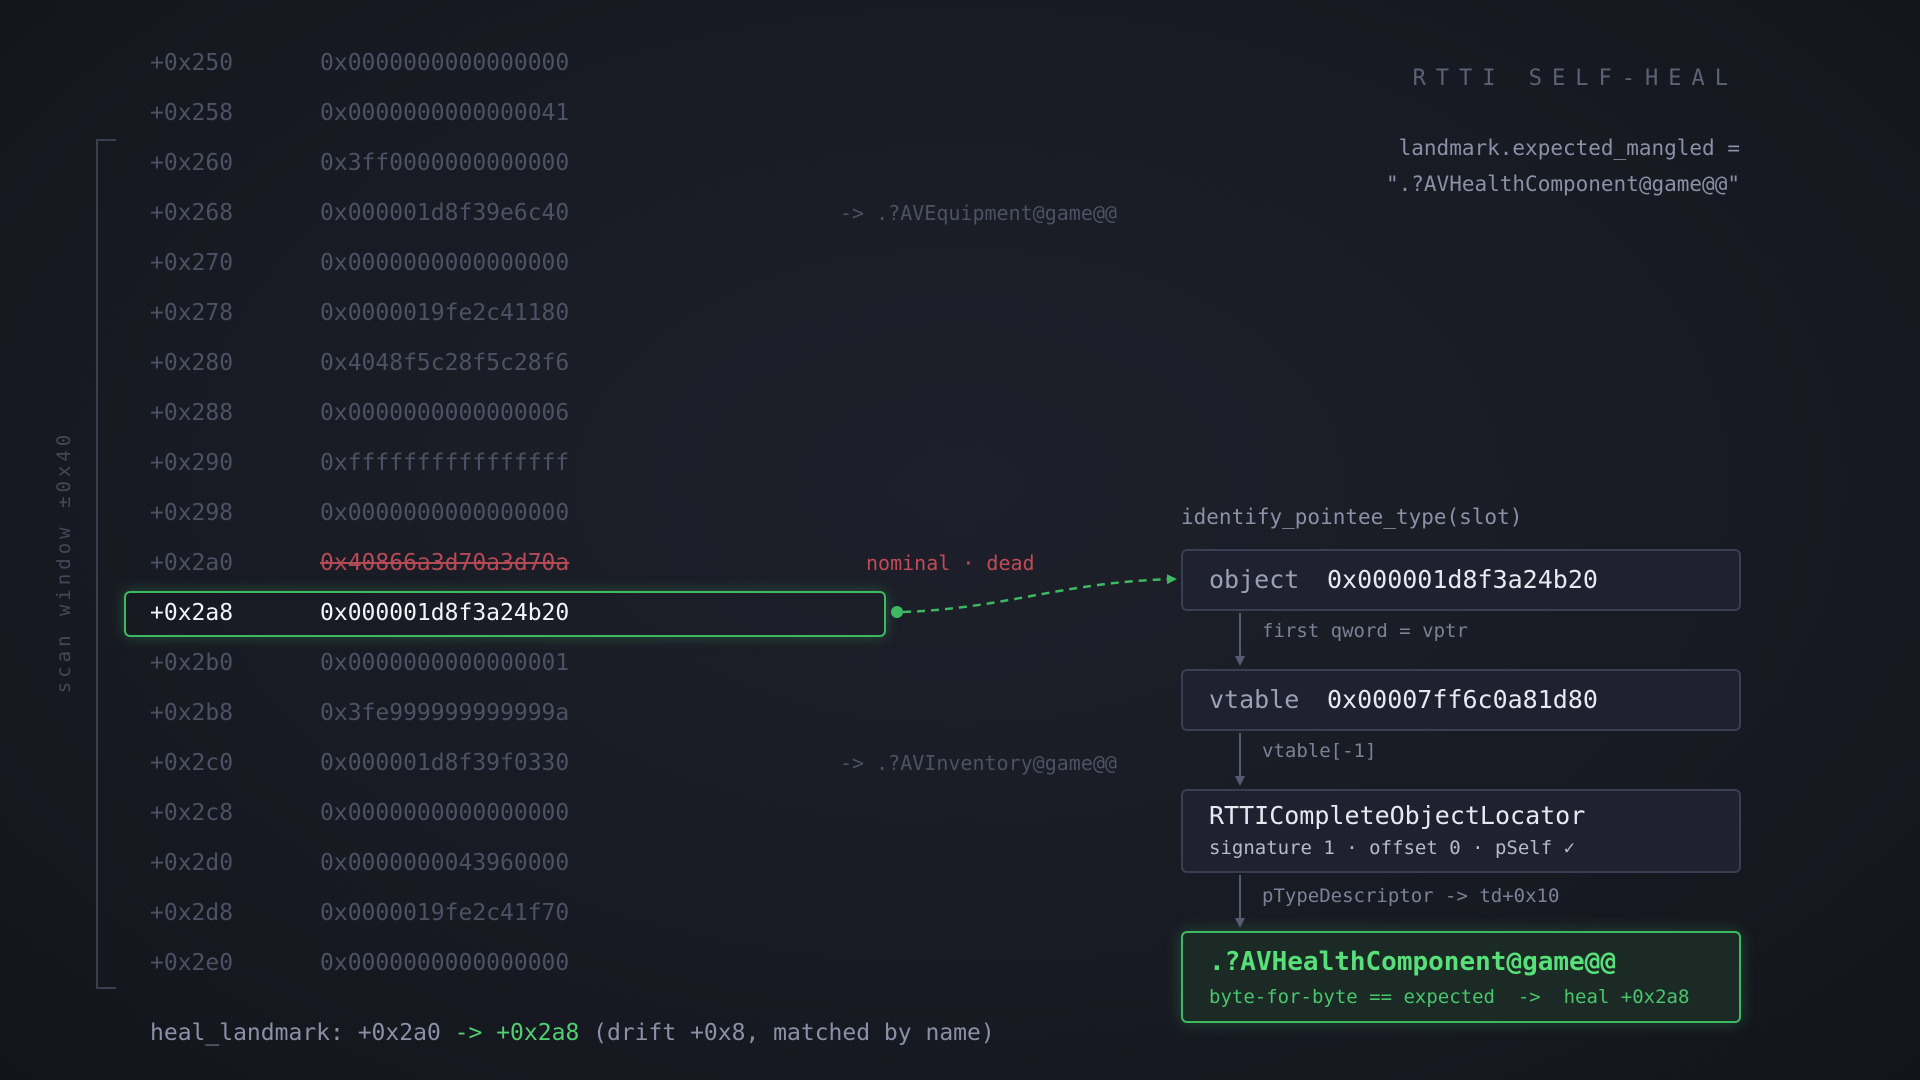 The height and width of the screenshot is (1080, 1920). Describe the element at coordinates (897, 612) in the screenshot. I see `slot-connector-dot` at that location.